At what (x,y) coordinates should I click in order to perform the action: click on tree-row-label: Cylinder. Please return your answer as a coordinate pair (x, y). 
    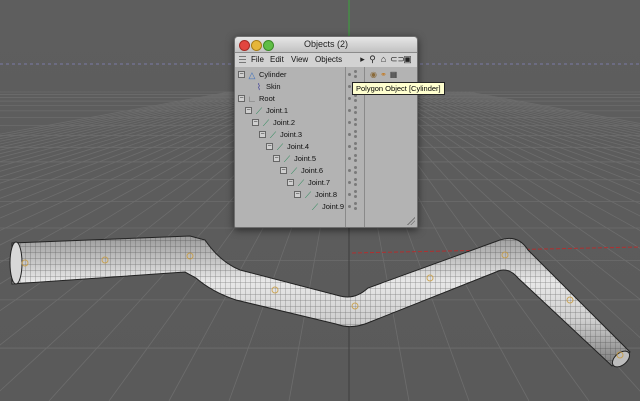
    Looking at the image, I should click on (273, 74).